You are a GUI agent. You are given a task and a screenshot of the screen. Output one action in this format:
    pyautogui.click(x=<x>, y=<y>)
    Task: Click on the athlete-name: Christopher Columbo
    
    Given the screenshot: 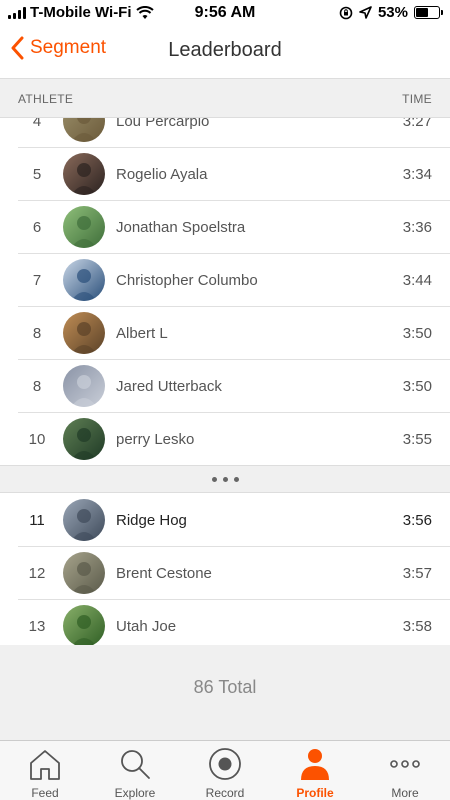 What is the action you would take?
    pyautogui.click(x=187, y=280)
    